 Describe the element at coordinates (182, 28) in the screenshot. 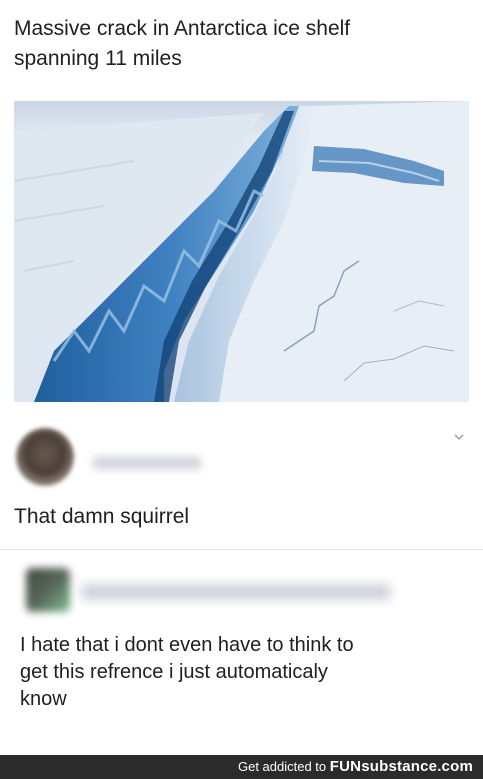

I see `post-title-line-1: Massive crack in Antarctica ice shelf` at that location.